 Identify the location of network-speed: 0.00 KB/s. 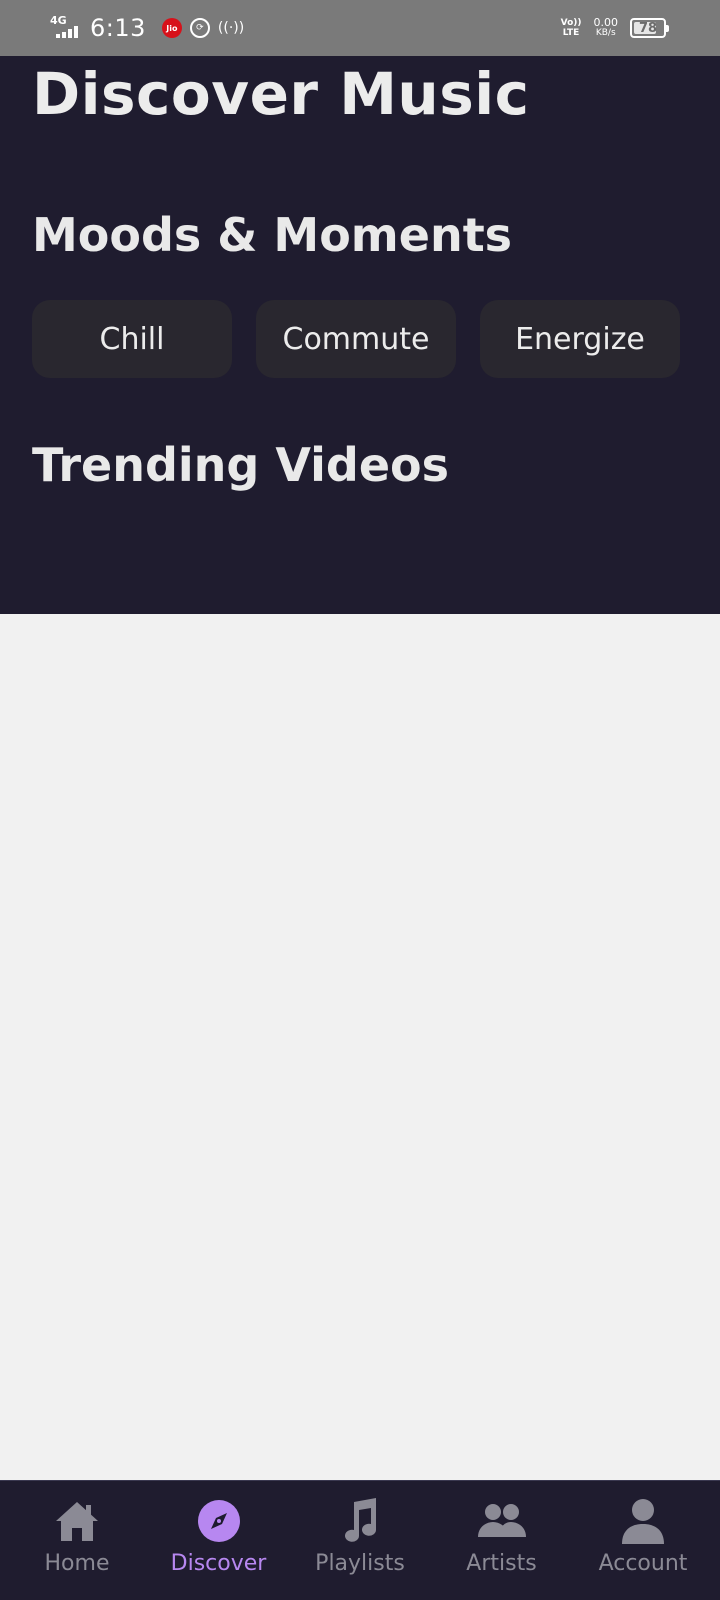
(606, 27).